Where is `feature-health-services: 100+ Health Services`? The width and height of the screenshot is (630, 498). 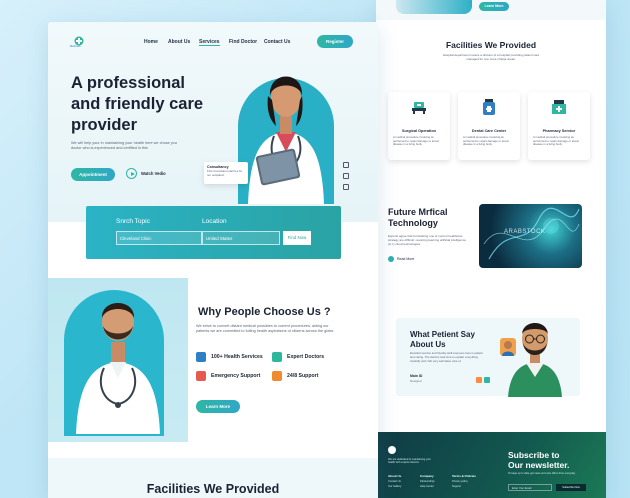
feature-health-services: 100+ Health Services is located at coordinates (229, 357).